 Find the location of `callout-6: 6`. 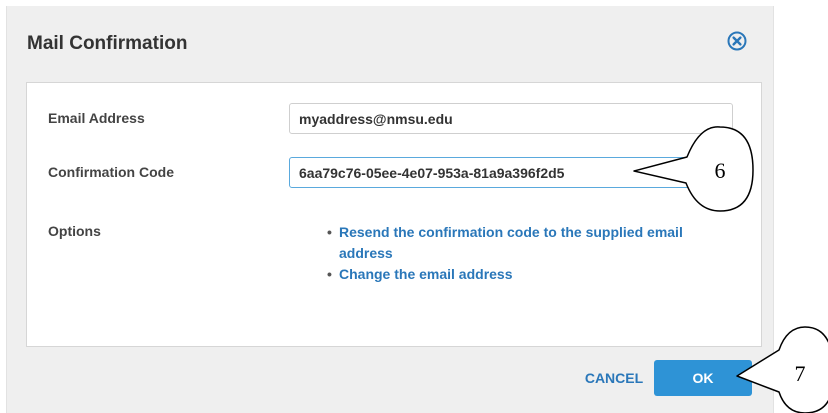

callout-6: 6 is located at coordinates (693, 169).